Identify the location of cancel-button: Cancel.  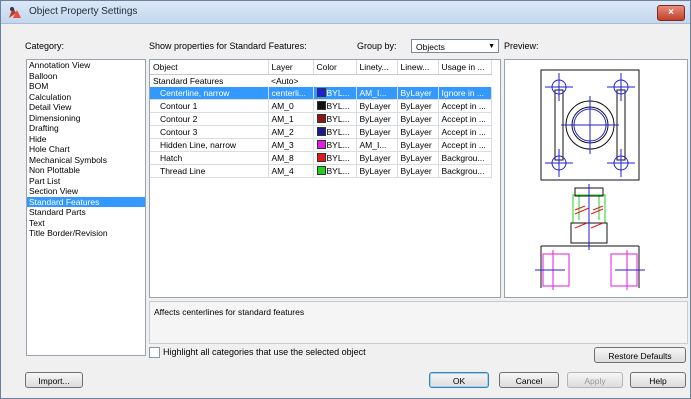
(529, 380).